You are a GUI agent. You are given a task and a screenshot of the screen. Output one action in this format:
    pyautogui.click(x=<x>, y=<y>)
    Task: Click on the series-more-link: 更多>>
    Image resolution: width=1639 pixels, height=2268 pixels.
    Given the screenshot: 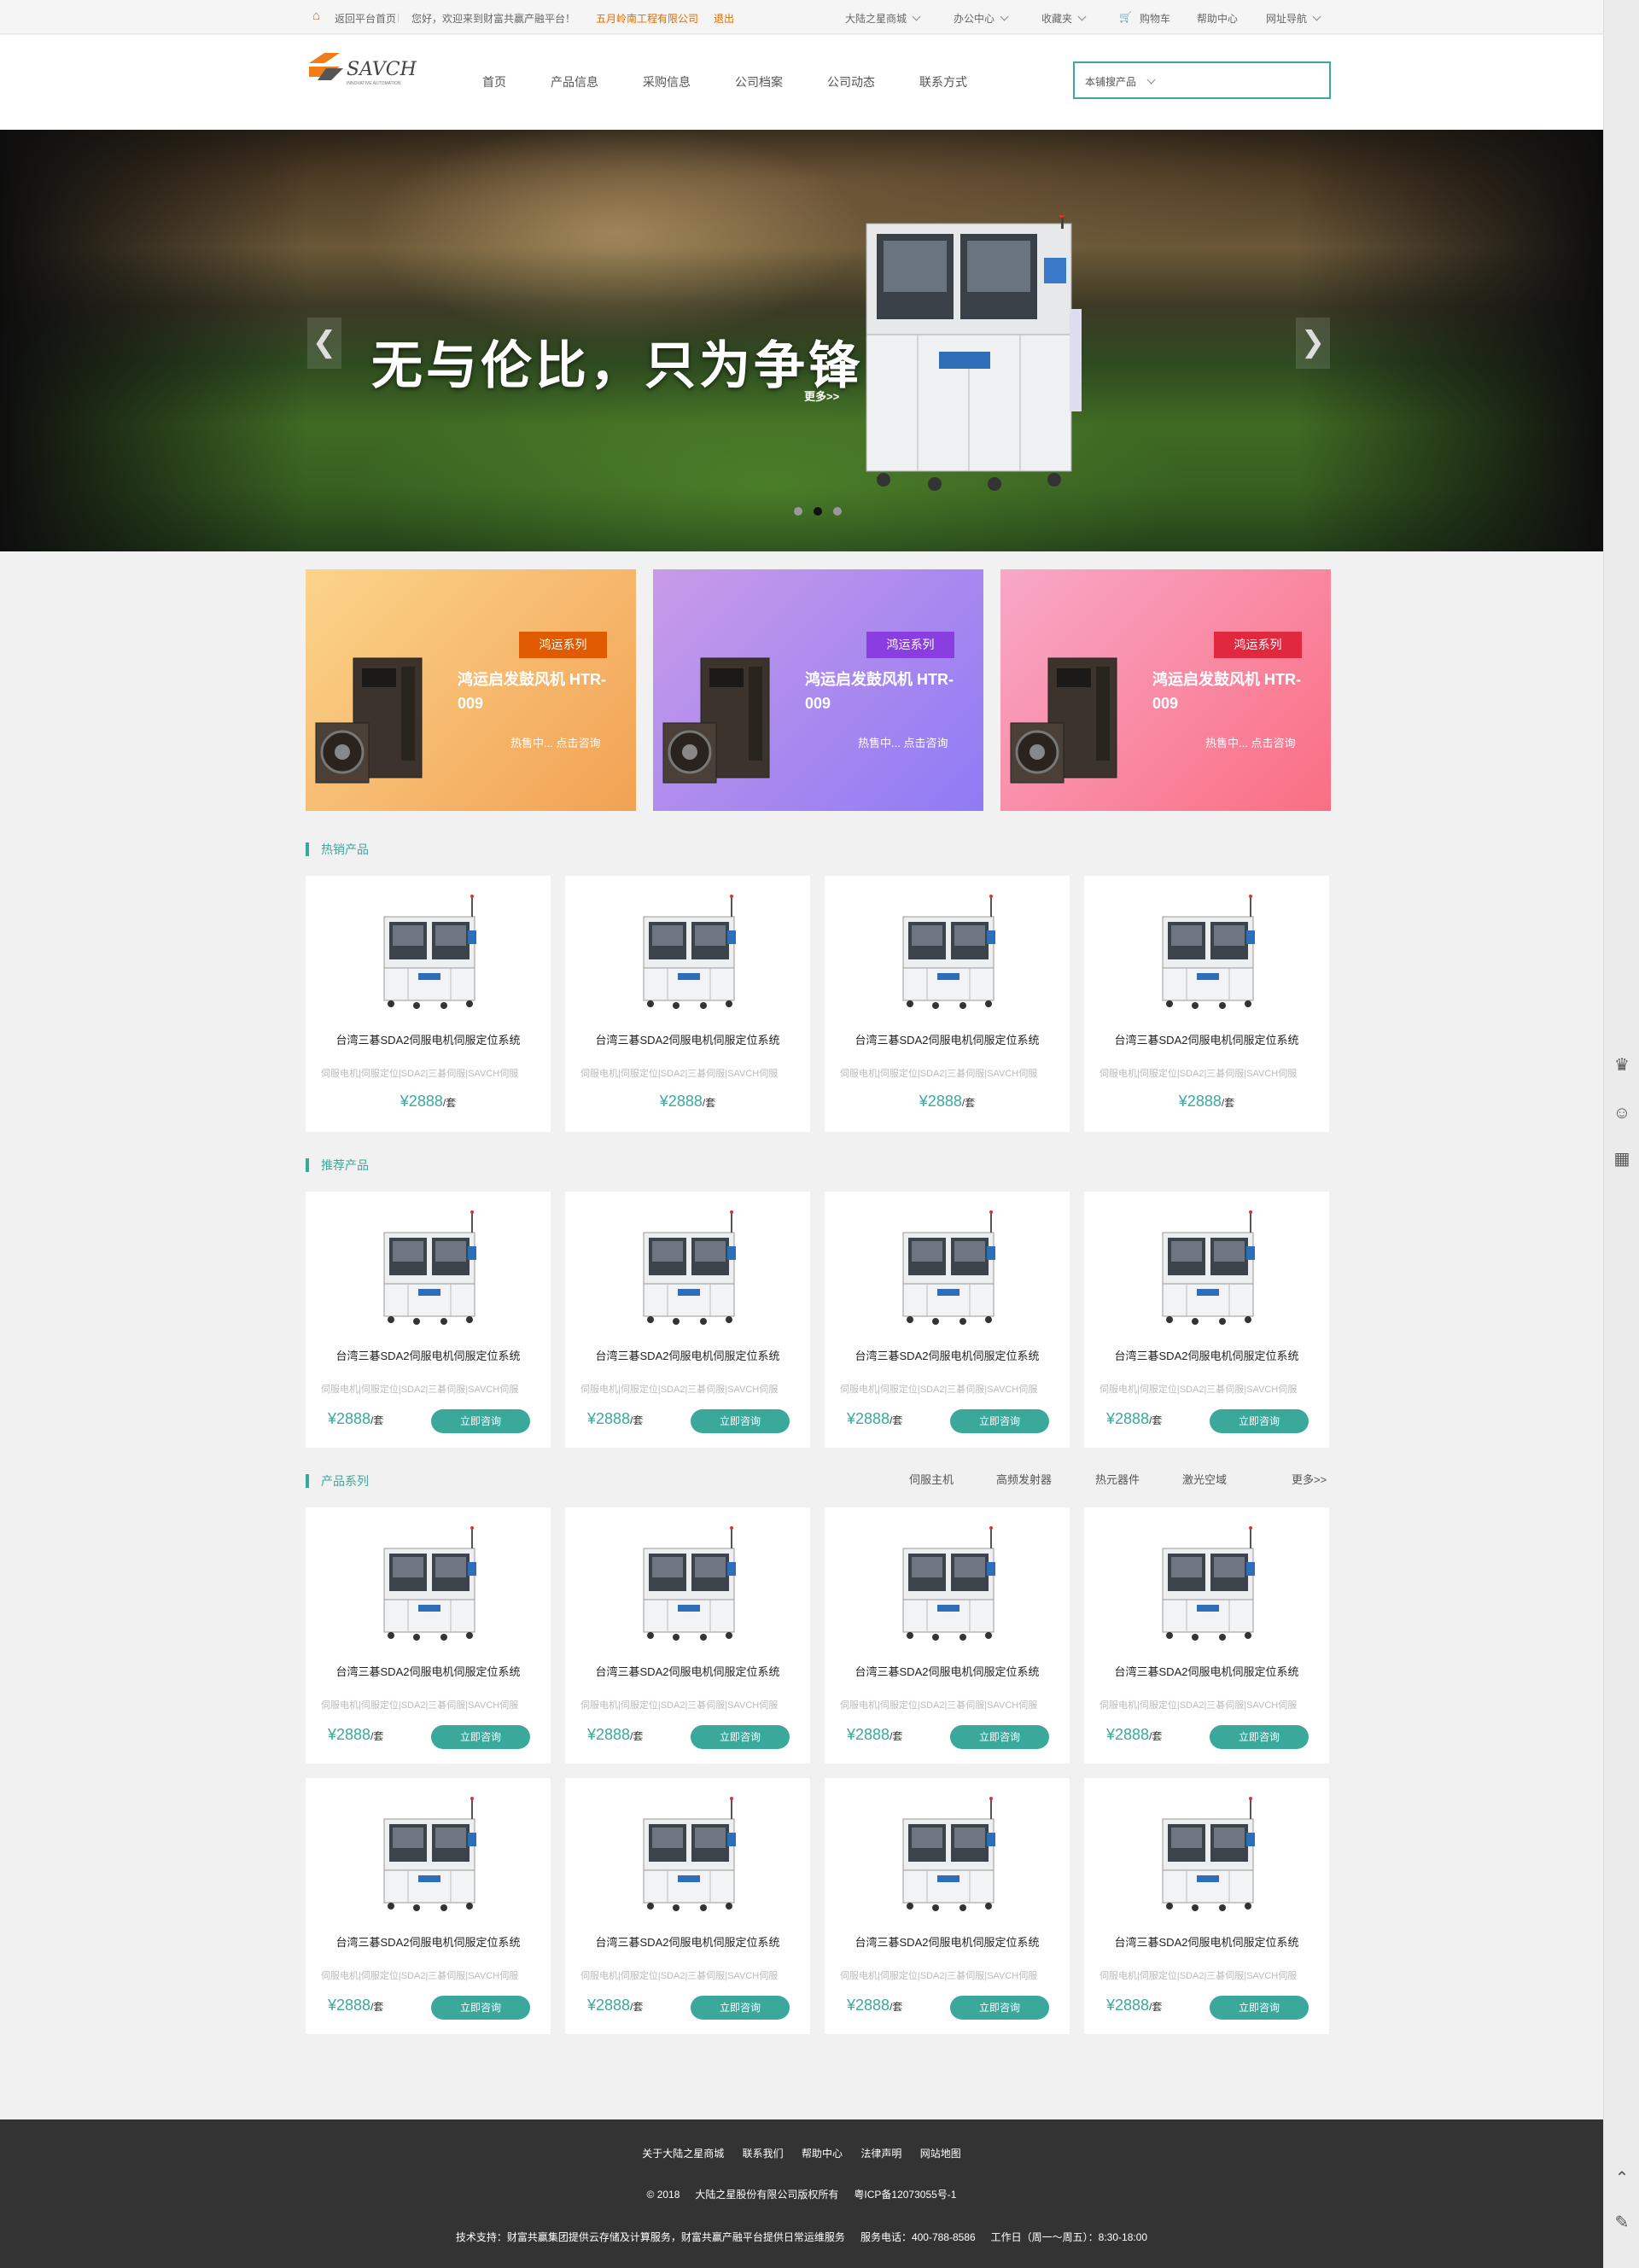 What is the action you would take?
    pyautogui.click(x=1309, y=1479)
    